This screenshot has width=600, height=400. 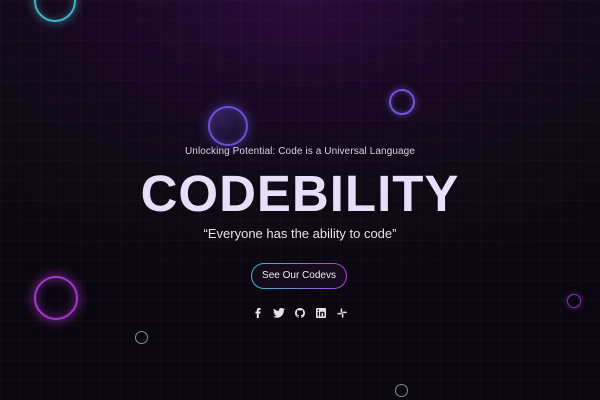 I want to click on social-links, so click(x=300, y=313).